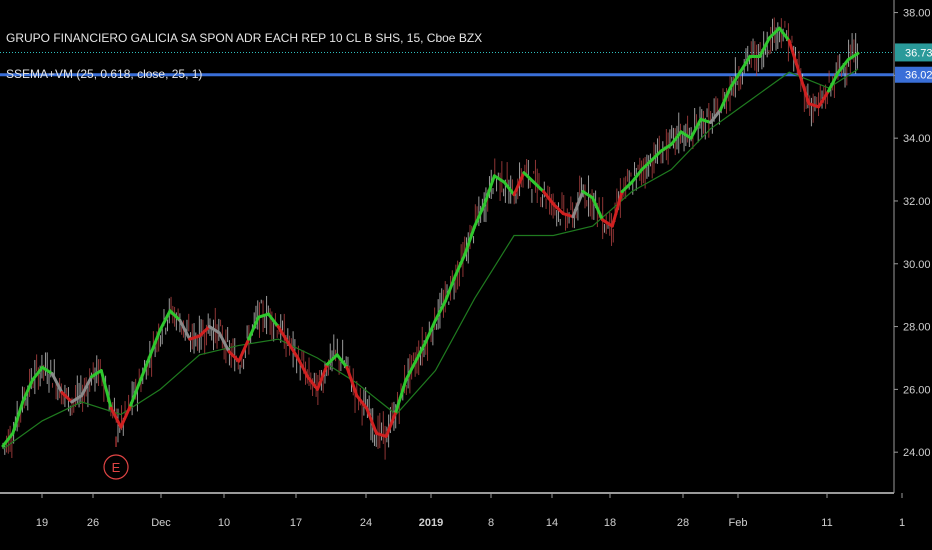  Describe the element at coordinates (431, 523) in the screenshot. I see `x-tick-label: 2019` at that location.